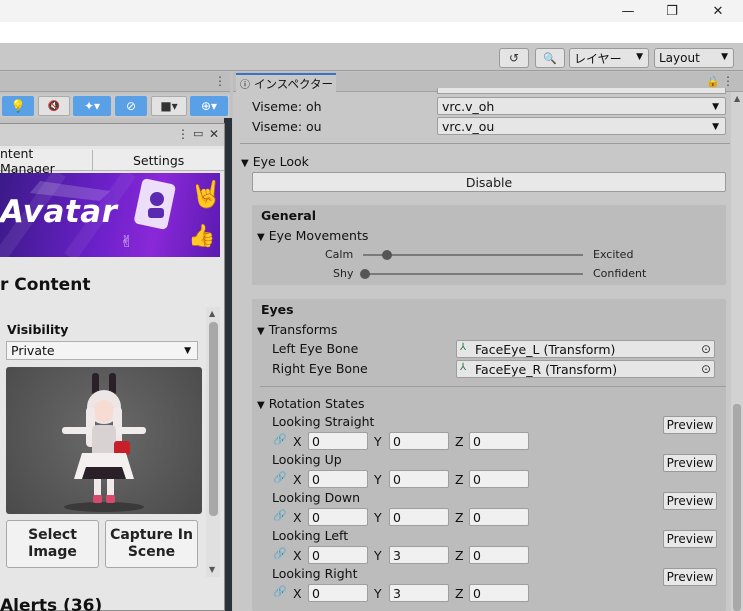 This screenshot has width=743, height=611. Describe the element at coordinates (307, 459) in the screenshot. I see `state-name: Looking Up` at that location.